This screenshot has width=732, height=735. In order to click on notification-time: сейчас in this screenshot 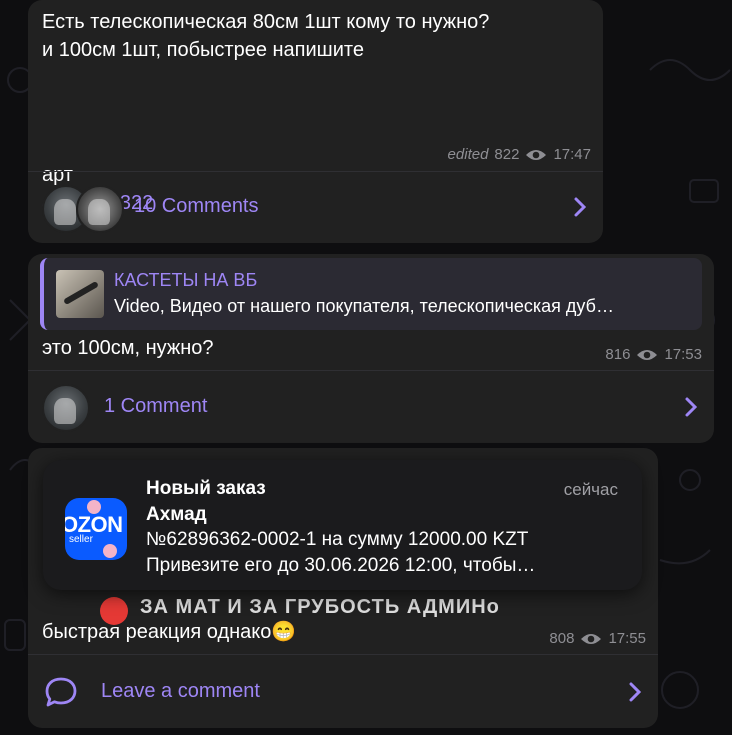, I will do `click(590, 489)`.